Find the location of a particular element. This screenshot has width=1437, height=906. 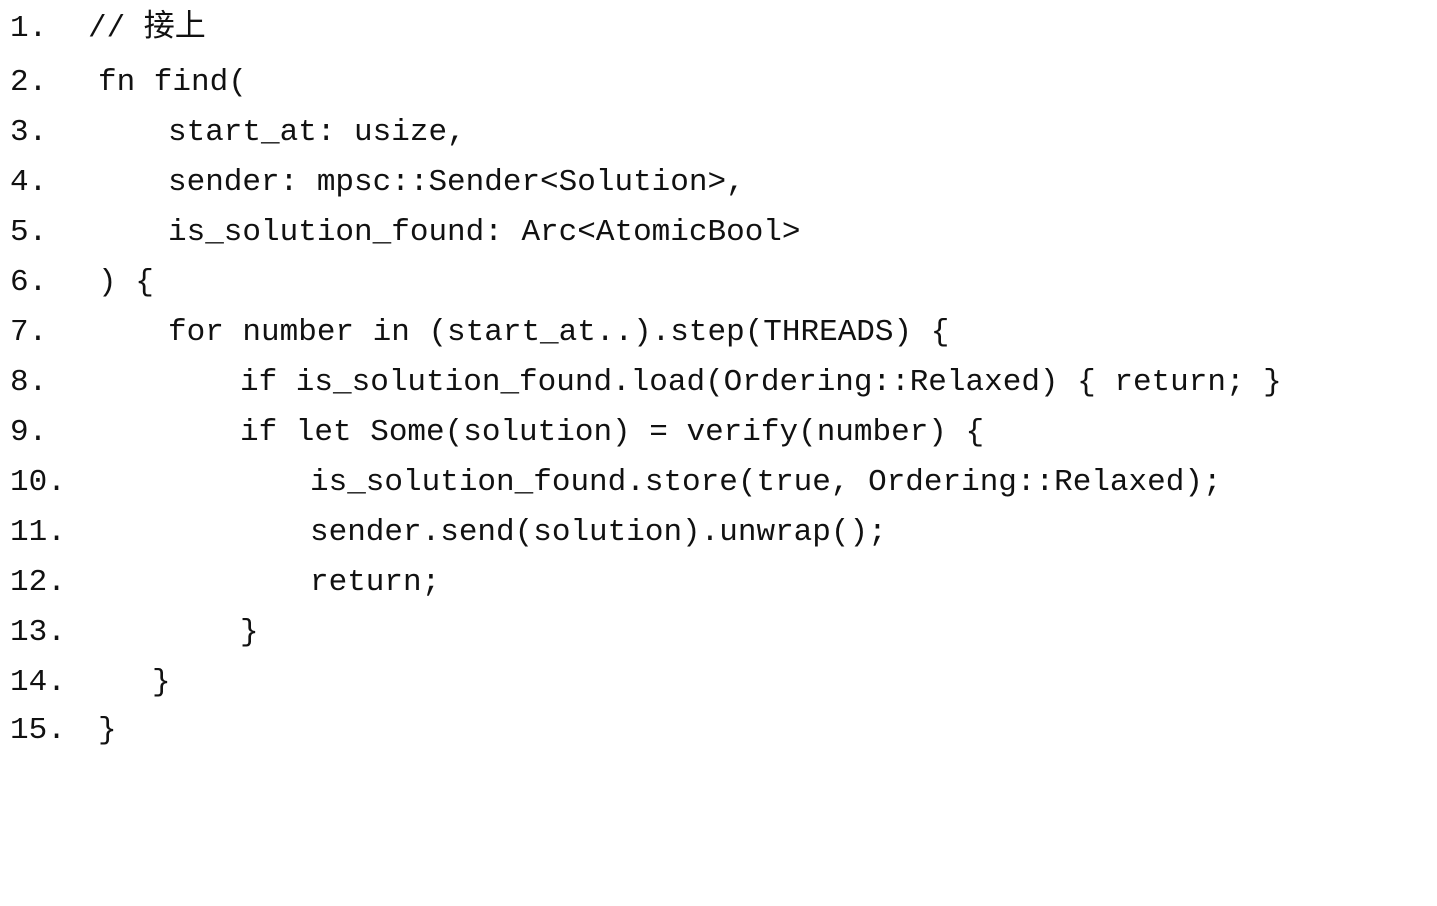

code-line: 2. fn find( is located at coordinates (718, 83).